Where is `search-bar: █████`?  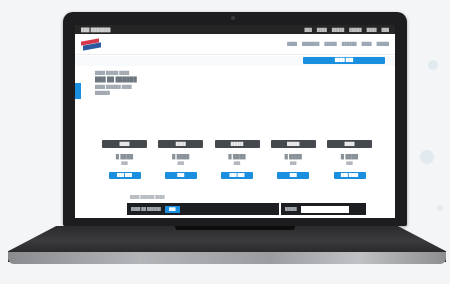 search-bar: █████ is located at coordinates (323, 209).